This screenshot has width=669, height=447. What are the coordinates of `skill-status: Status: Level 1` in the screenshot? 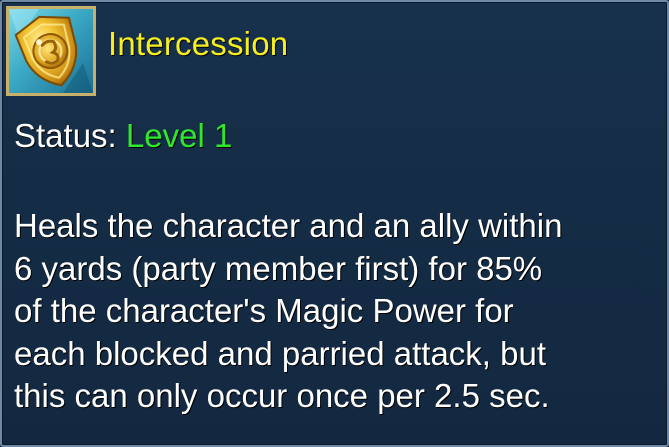 It's located at (123, 136).